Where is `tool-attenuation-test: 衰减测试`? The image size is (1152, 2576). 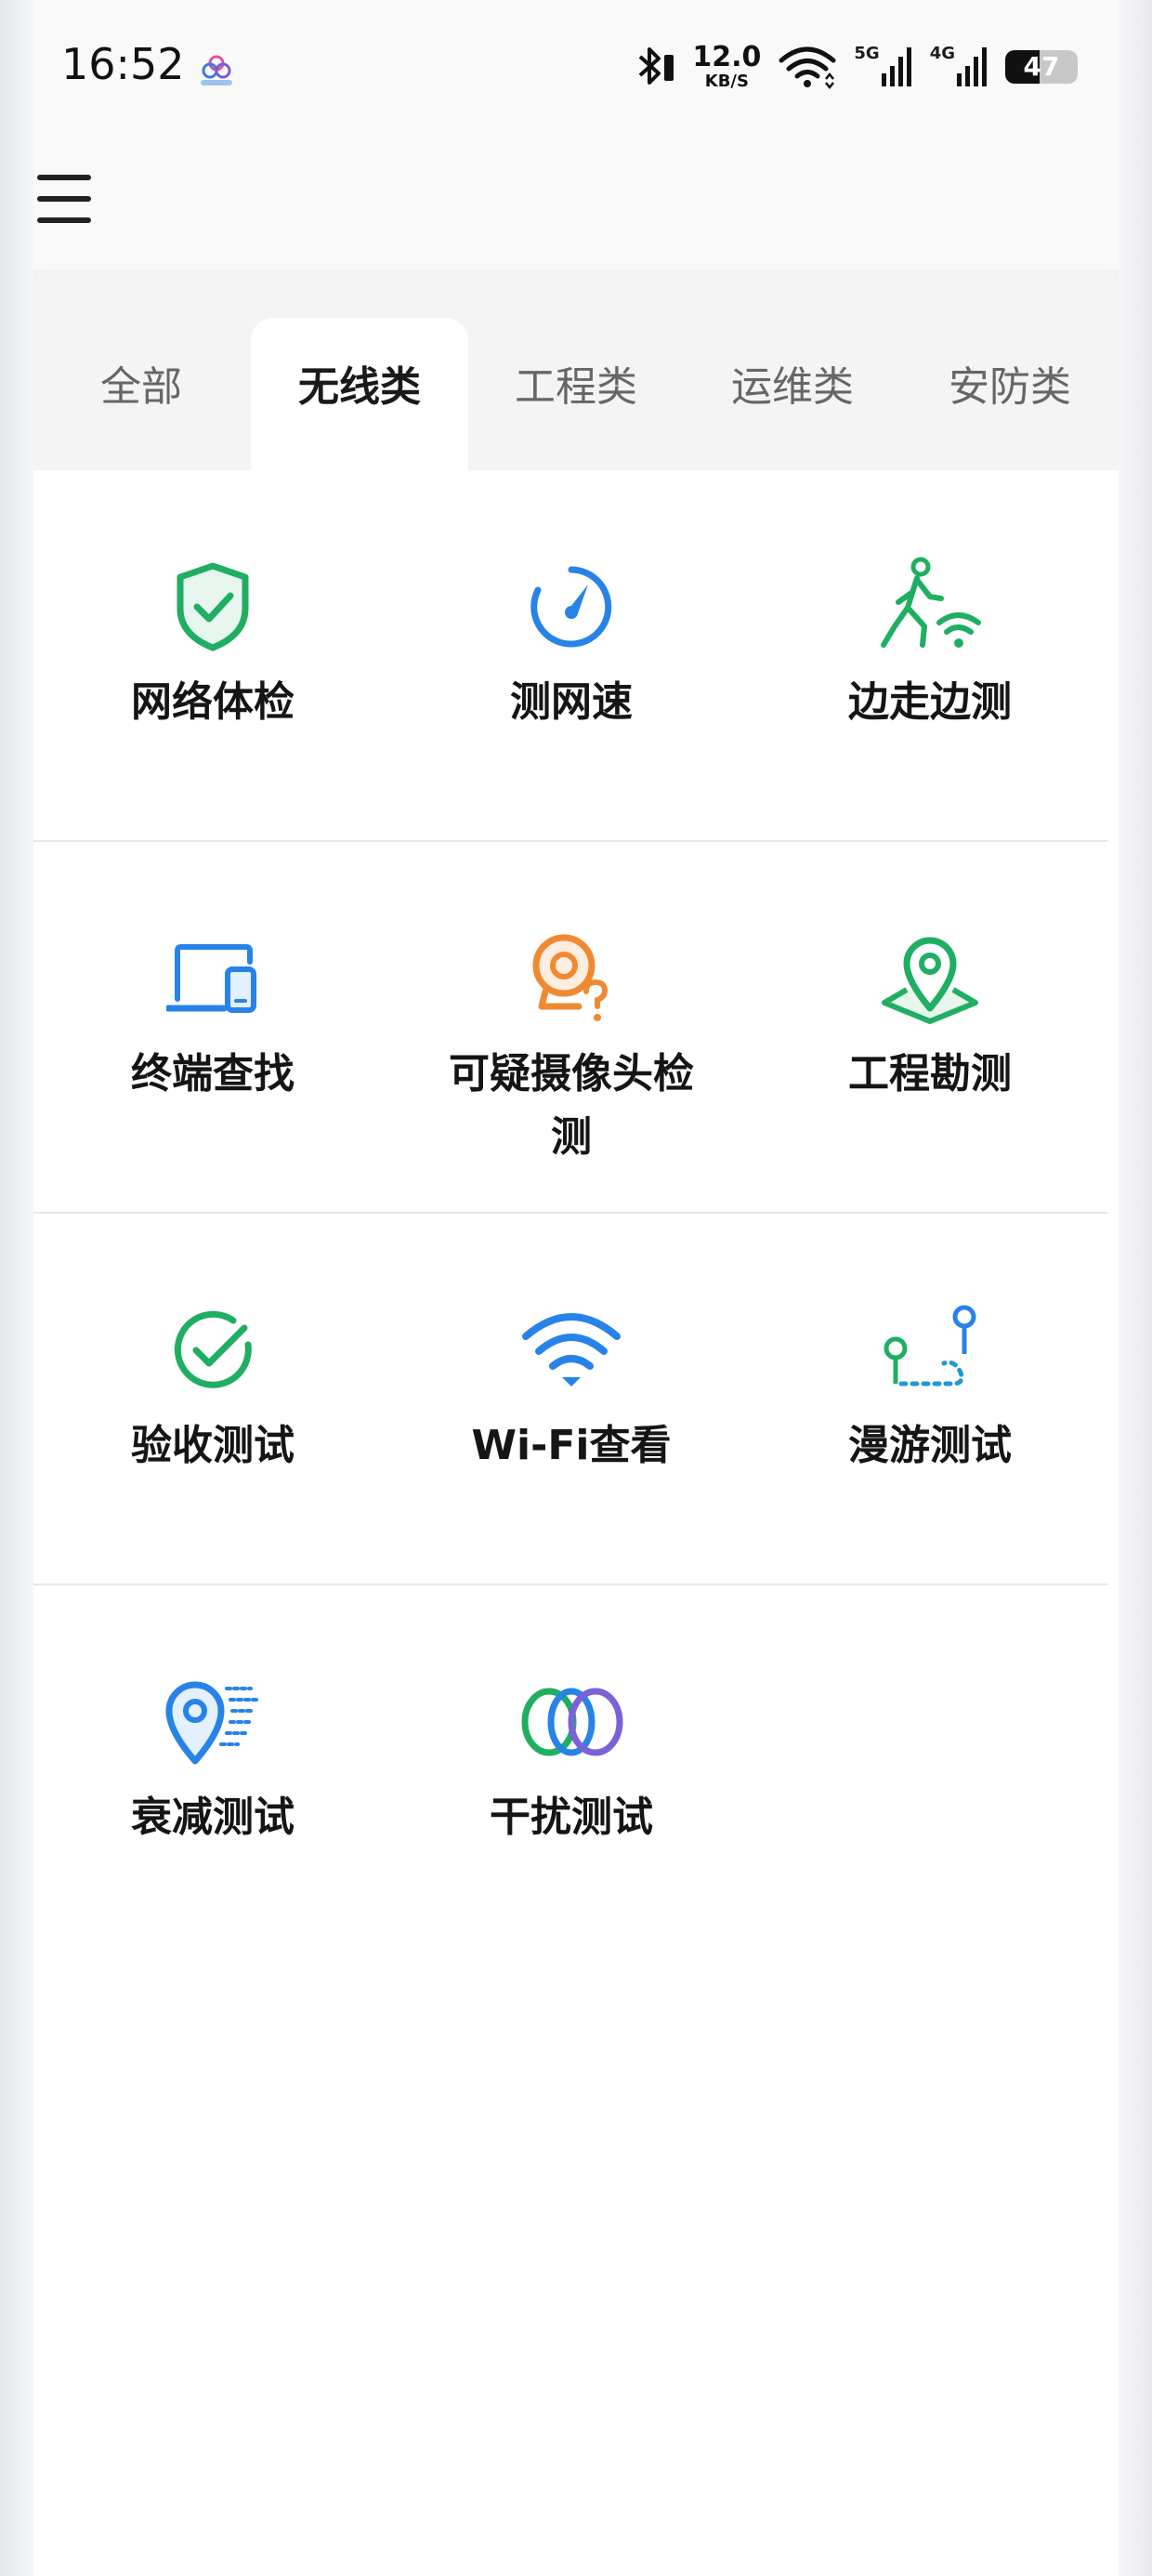 tool-attenuation-test: 衰减测试 is located at coordinates (212, 1771).